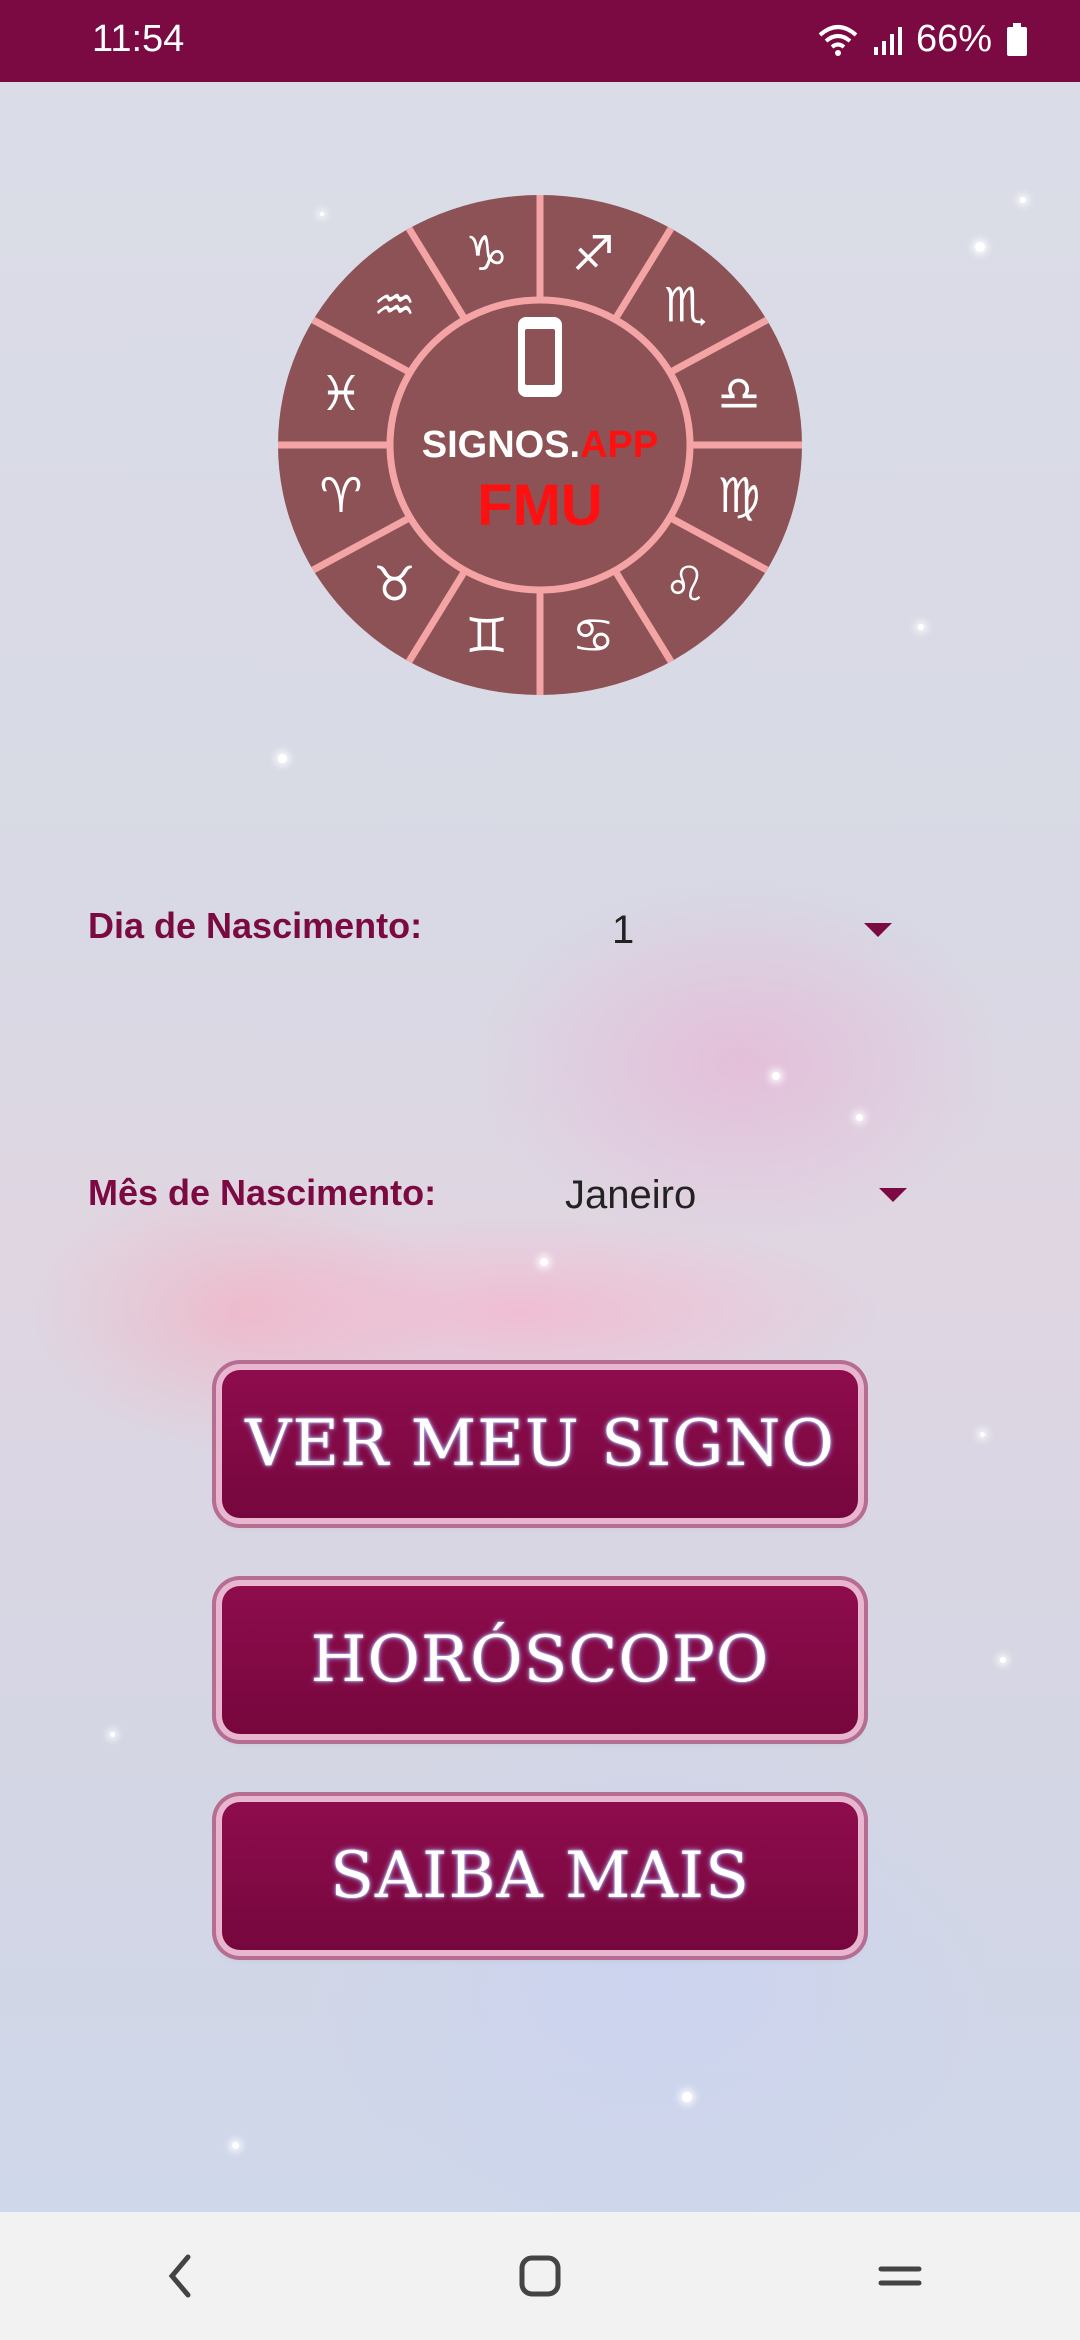 This screenshot has width=1080, height=2340. What do you see at coordinates (262, 1192) in the screenshot?
I see `month-label: Mês de Nascimento:` at bounding box center [262, 1192].